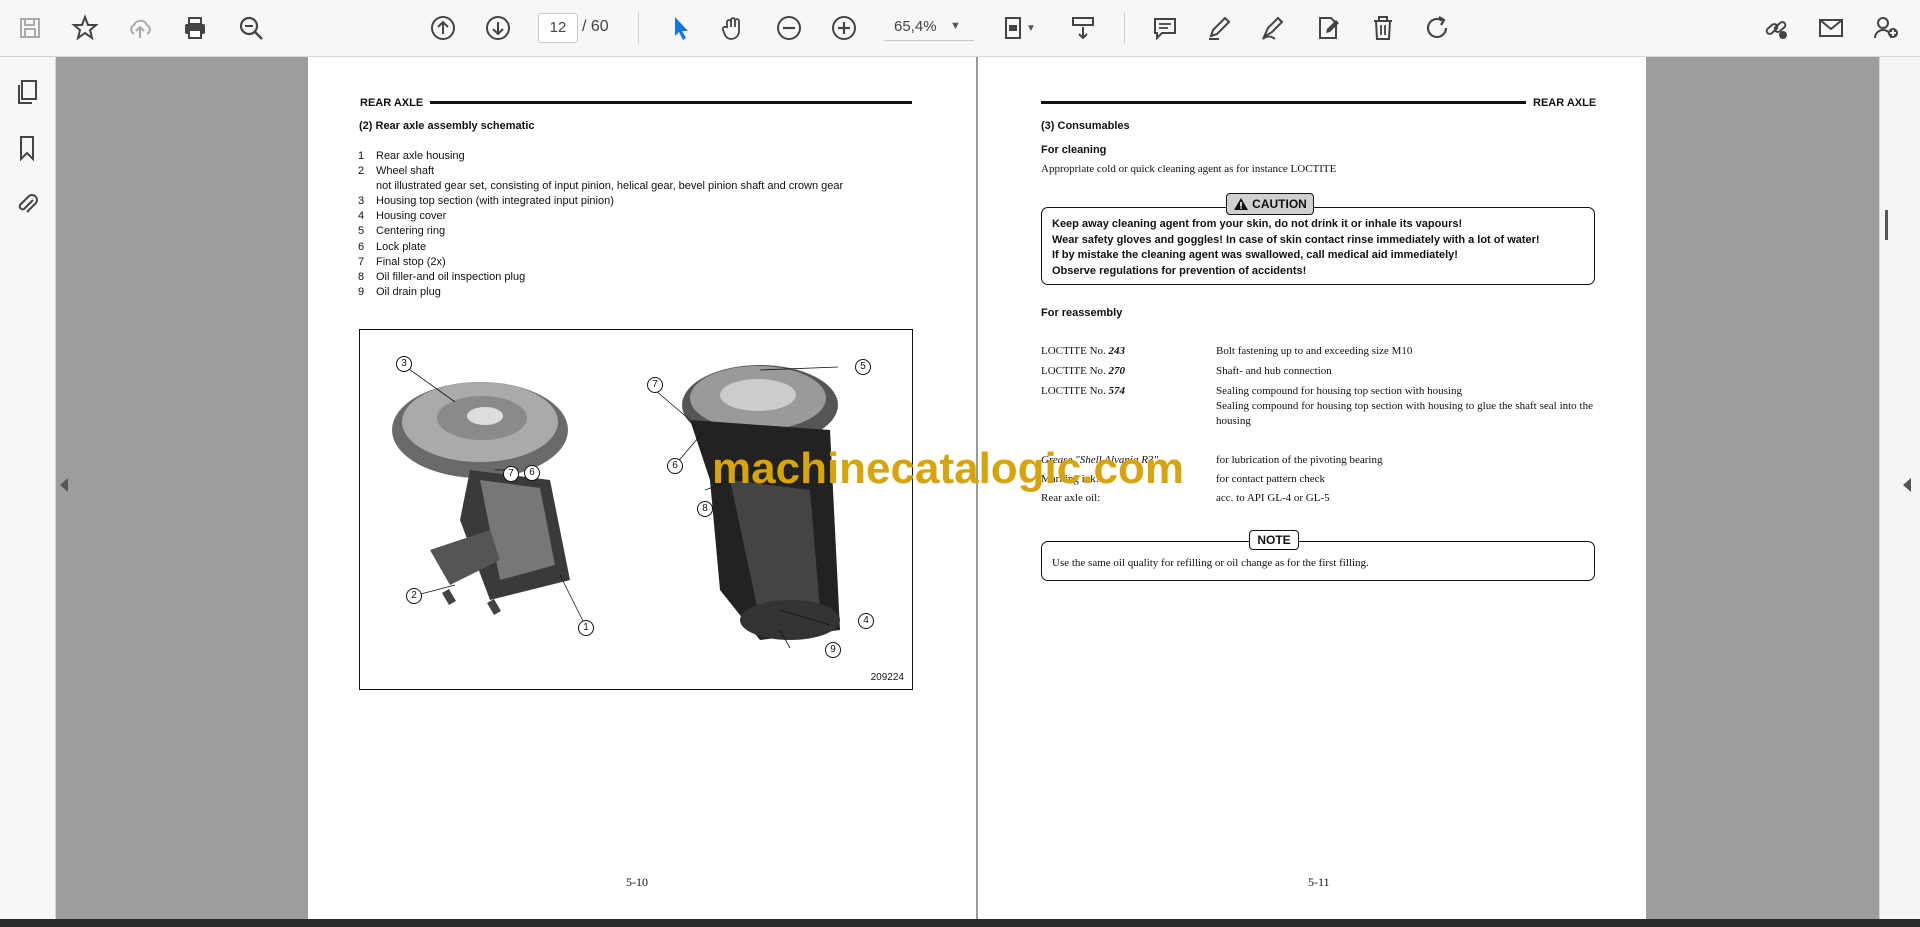 The width and height of the screenshot is (1920, 927). I want to click on callout-8: 8, so click(705, 509).